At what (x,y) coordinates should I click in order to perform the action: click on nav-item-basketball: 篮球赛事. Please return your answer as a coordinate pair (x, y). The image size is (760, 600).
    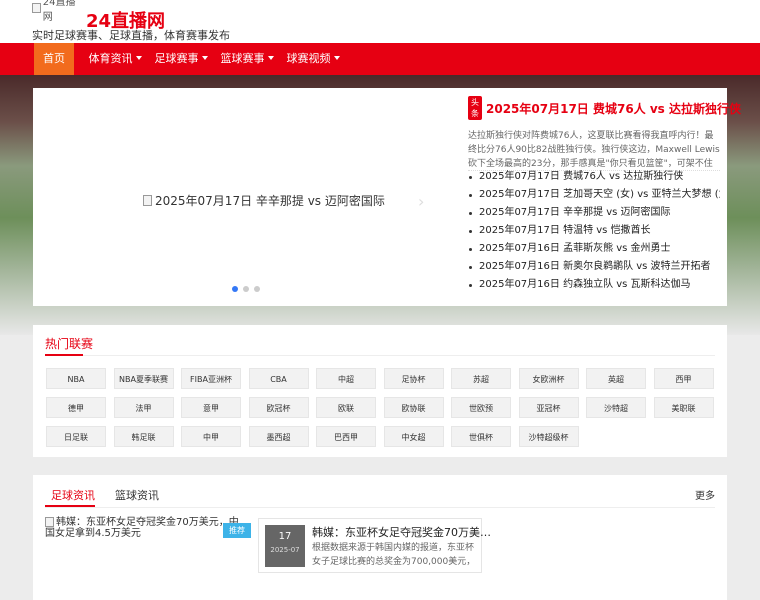
    Looking at the image, I should click on (247, 59).